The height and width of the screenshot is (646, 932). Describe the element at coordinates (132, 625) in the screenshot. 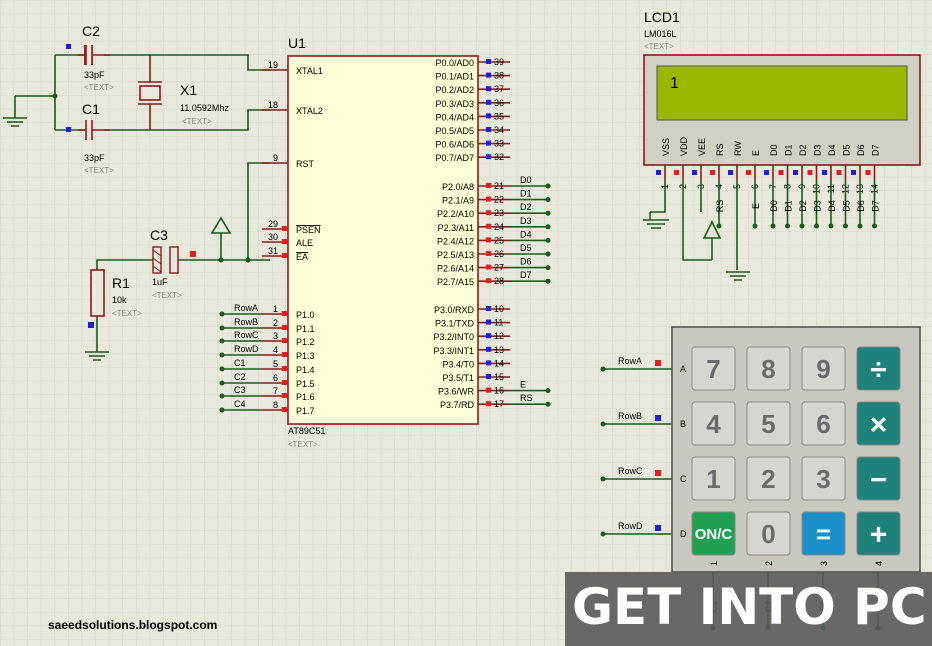

I see `footer-url: saeedsolutions.blogspot.com` at that location.